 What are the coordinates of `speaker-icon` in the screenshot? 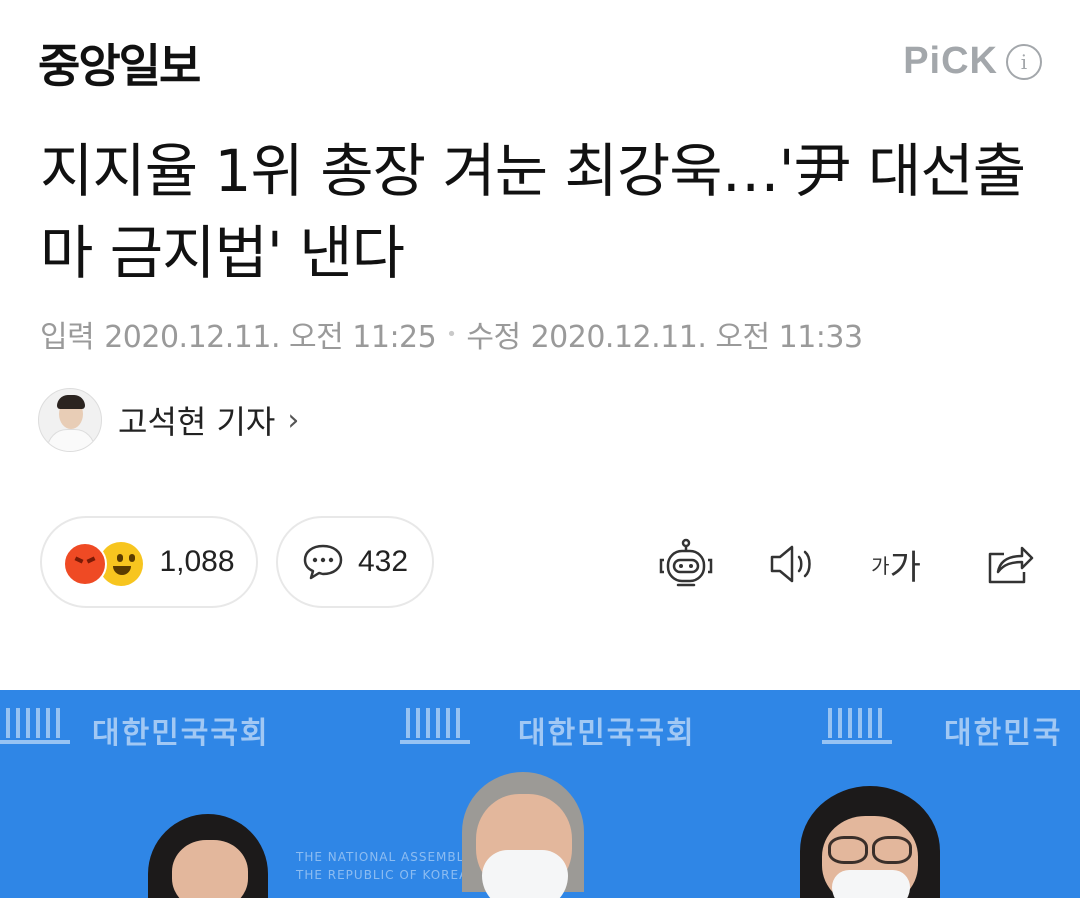 It's located at (790, 564).